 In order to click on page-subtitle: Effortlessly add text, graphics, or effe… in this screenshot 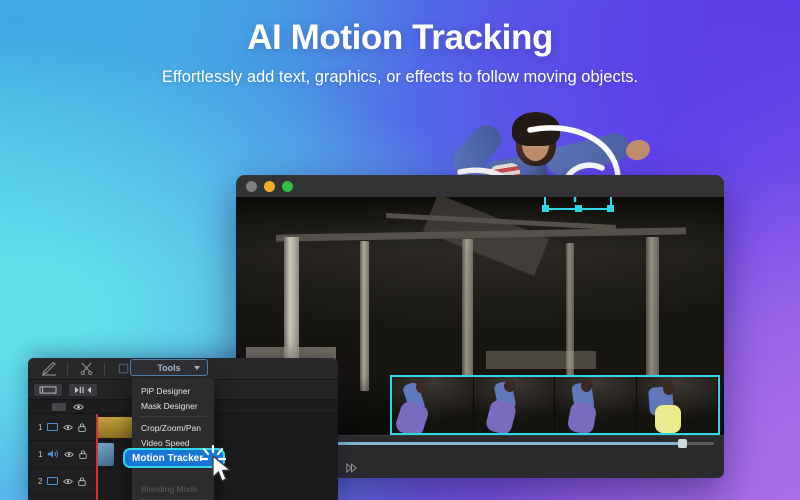, I will do `click(400, 77)`.